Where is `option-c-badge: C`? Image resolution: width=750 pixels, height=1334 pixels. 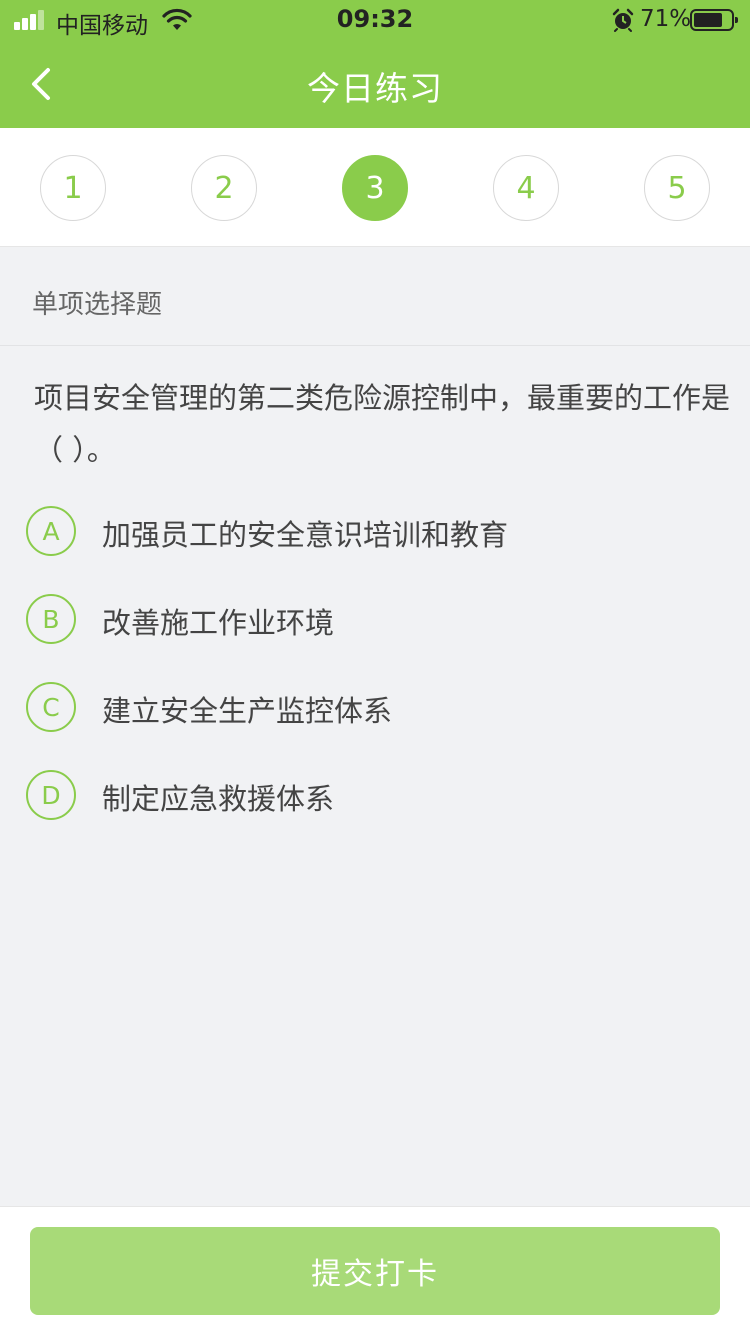 option-c-badge: C is located at coordinates (51, 707).